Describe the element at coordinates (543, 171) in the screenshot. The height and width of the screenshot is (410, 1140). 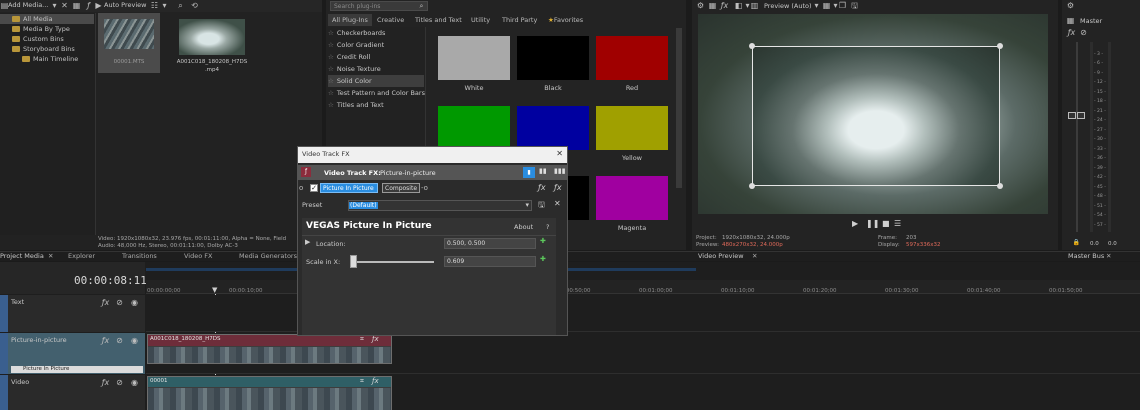
I see `split-view-icon: ▮▮` at that location.